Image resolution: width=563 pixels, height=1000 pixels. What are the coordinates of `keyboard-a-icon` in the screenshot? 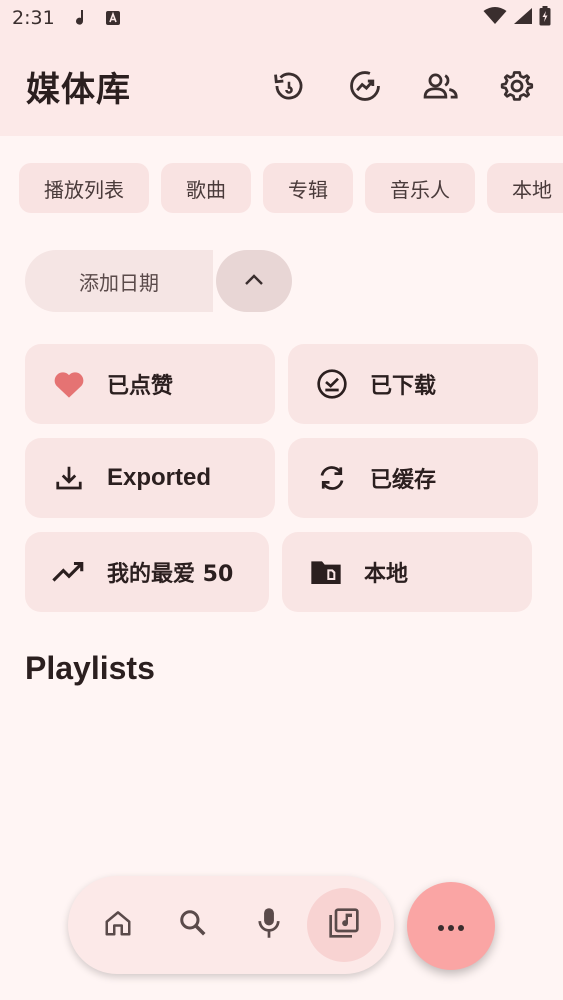 It's located at (113, 18).